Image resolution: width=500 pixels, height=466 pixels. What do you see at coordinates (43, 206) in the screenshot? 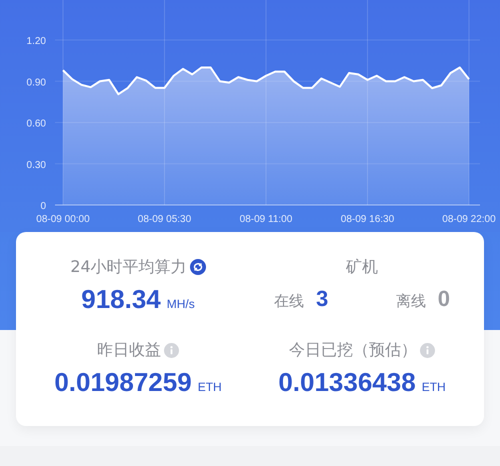
I see `y-tick-label: 0` at bounding box center [43, 206].